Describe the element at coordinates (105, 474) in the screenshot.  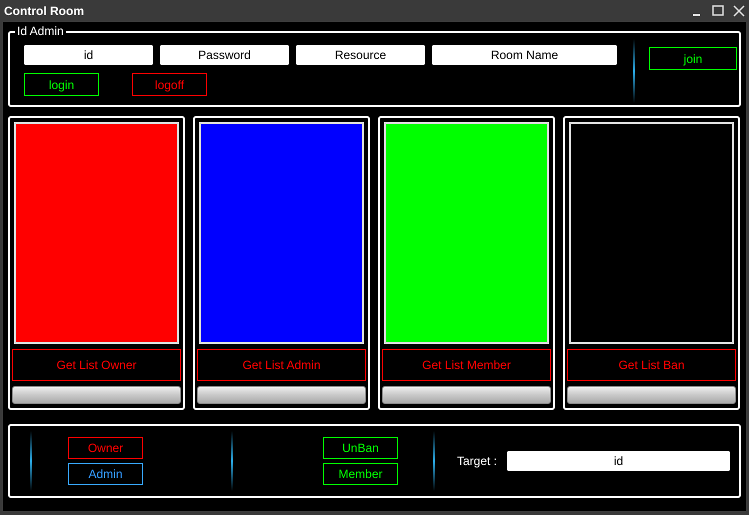
I see `role-button: Admin` at that location.